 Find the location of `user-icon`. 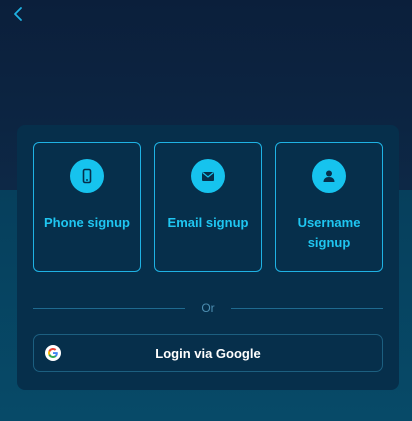

user-icon is located at coordinates (329, 176).